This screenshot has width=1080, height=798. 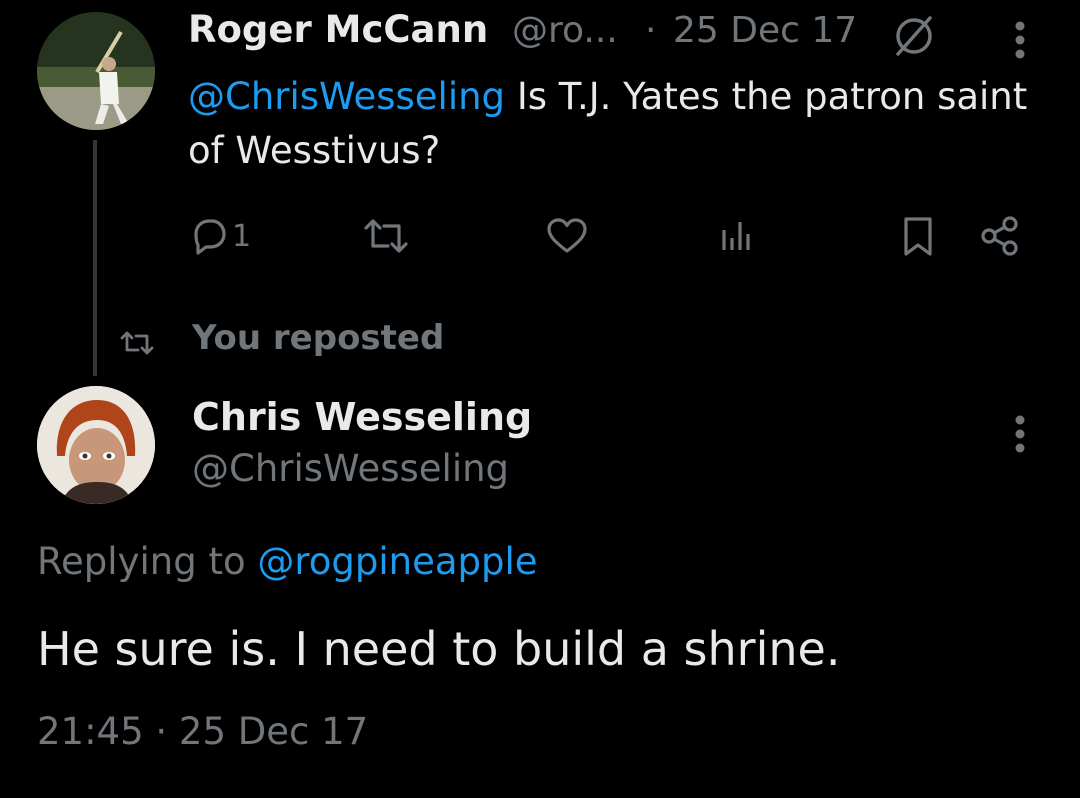 I want to click on share-icon, so click(x=999, y=236).